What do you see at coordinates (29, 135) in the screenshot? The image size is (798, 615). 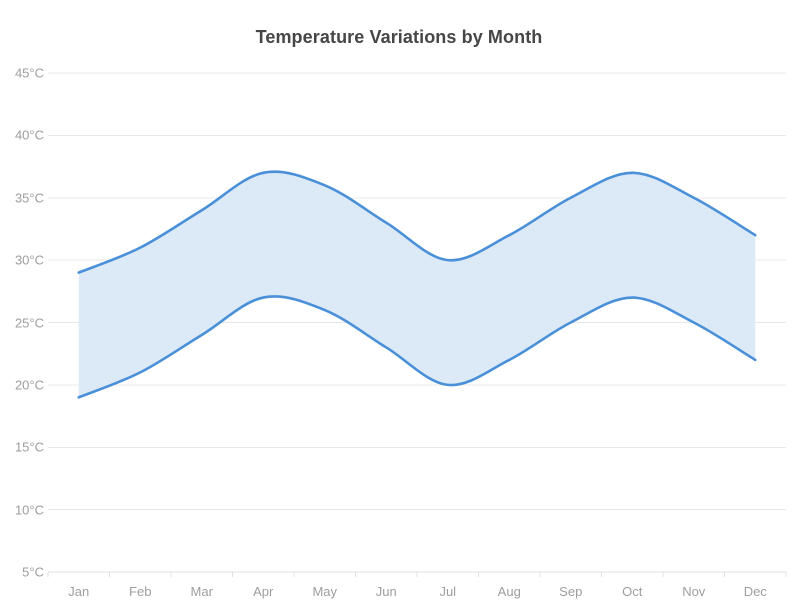 I see `y-axis-tick-label: 40°C` at bounding box center [29, 135].